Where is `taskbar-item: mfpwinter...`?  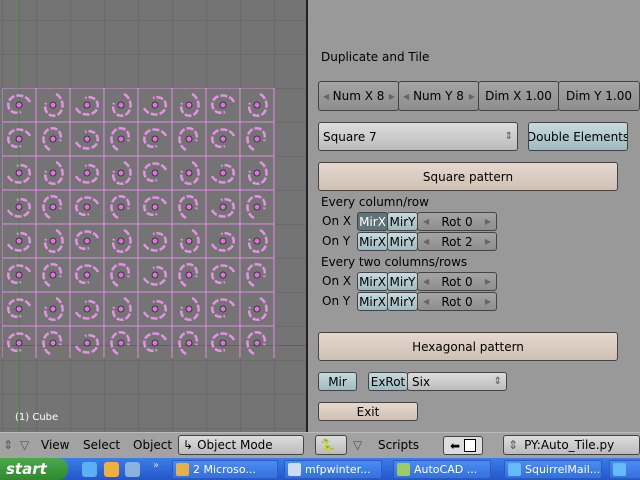 taskbar-item: mfpwinter... is located at coordinates (333, 469).